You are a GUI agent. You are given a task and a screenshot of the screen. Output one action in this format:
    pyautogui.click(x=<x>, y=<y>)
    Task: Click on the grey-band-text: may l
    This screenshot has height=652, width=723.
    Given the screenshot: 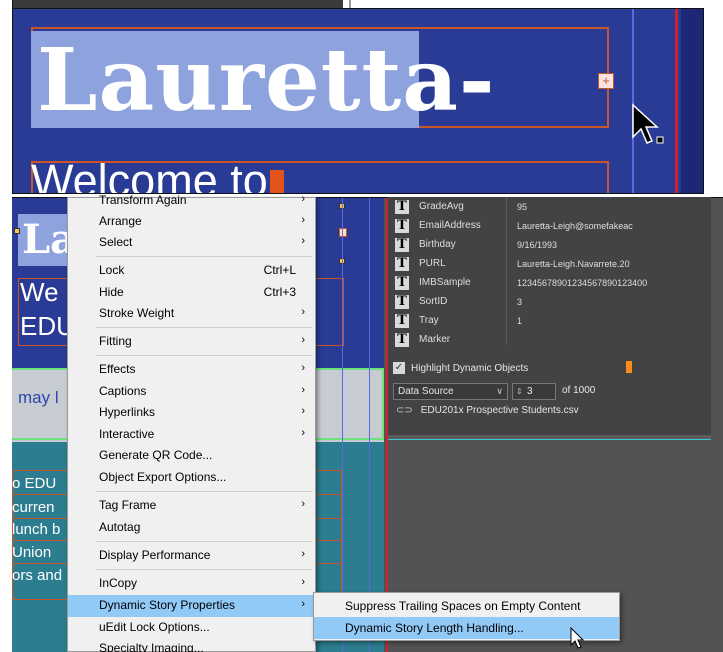 What is the action you would take?
    pyautogui.click(x=38, y=397)
    